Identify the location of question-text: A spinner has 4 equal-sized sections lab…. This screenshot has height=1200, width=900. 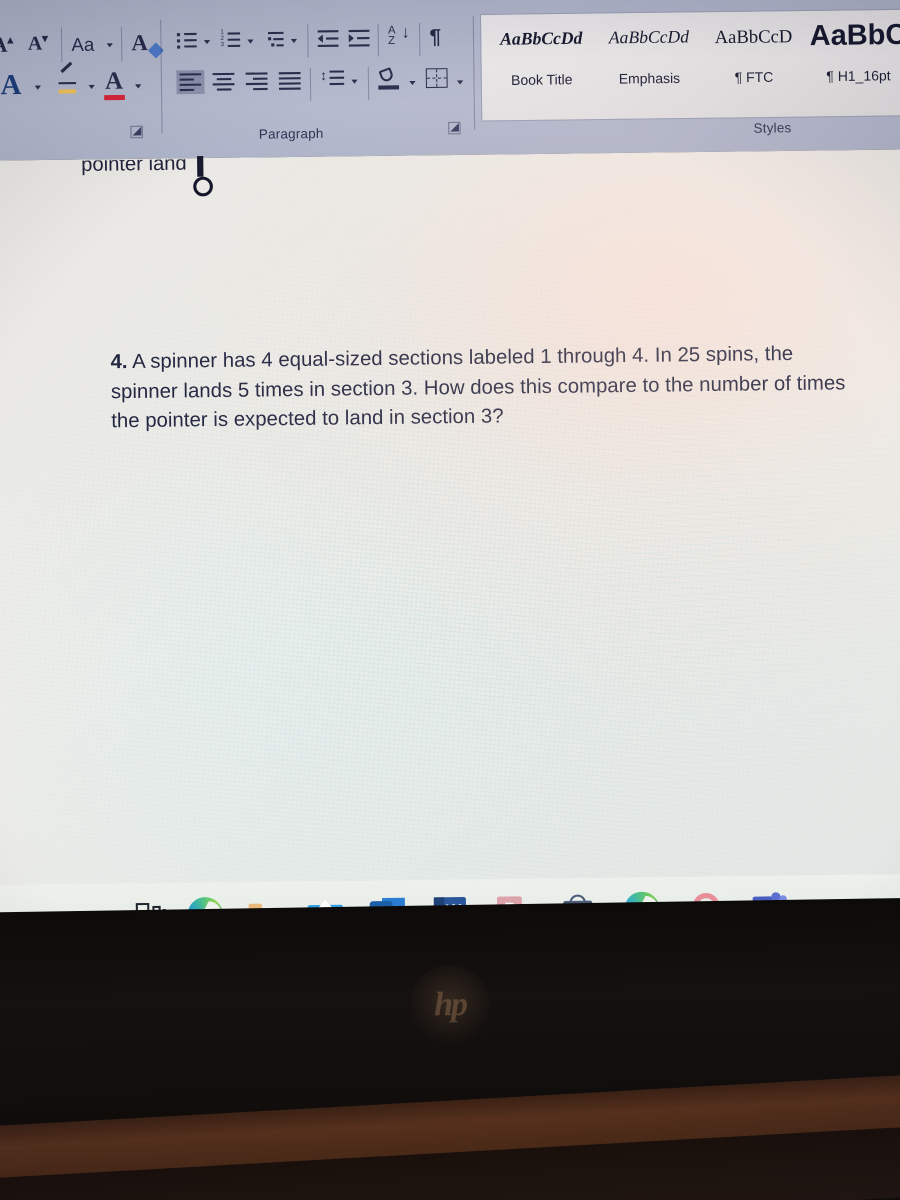
(478, 387).